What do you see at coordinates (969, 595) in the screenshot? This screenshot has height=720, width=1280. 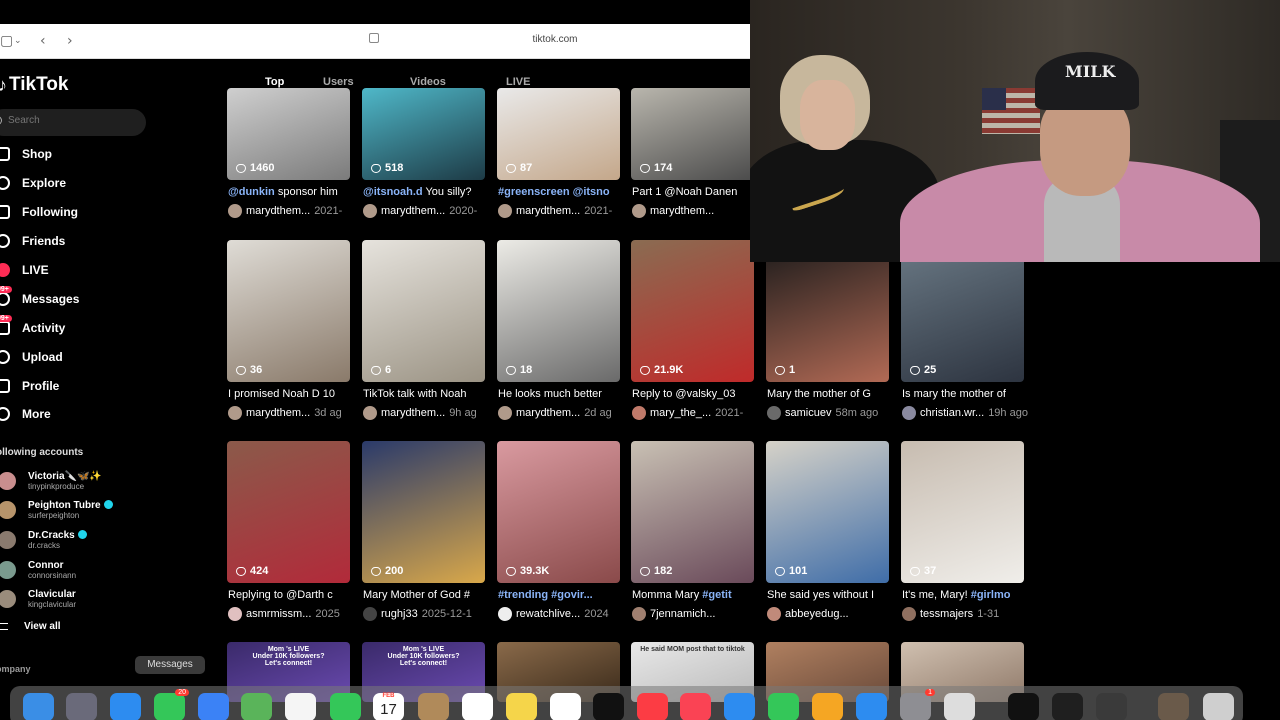 I see `video-caption: It's me, Mary! #girlmo` at bounding box center [969, 595].